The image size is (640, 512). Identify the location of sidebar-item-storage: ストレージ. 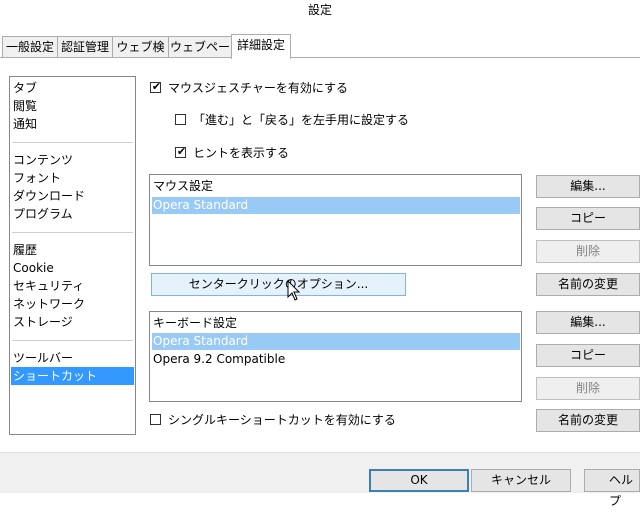
(72, 322).